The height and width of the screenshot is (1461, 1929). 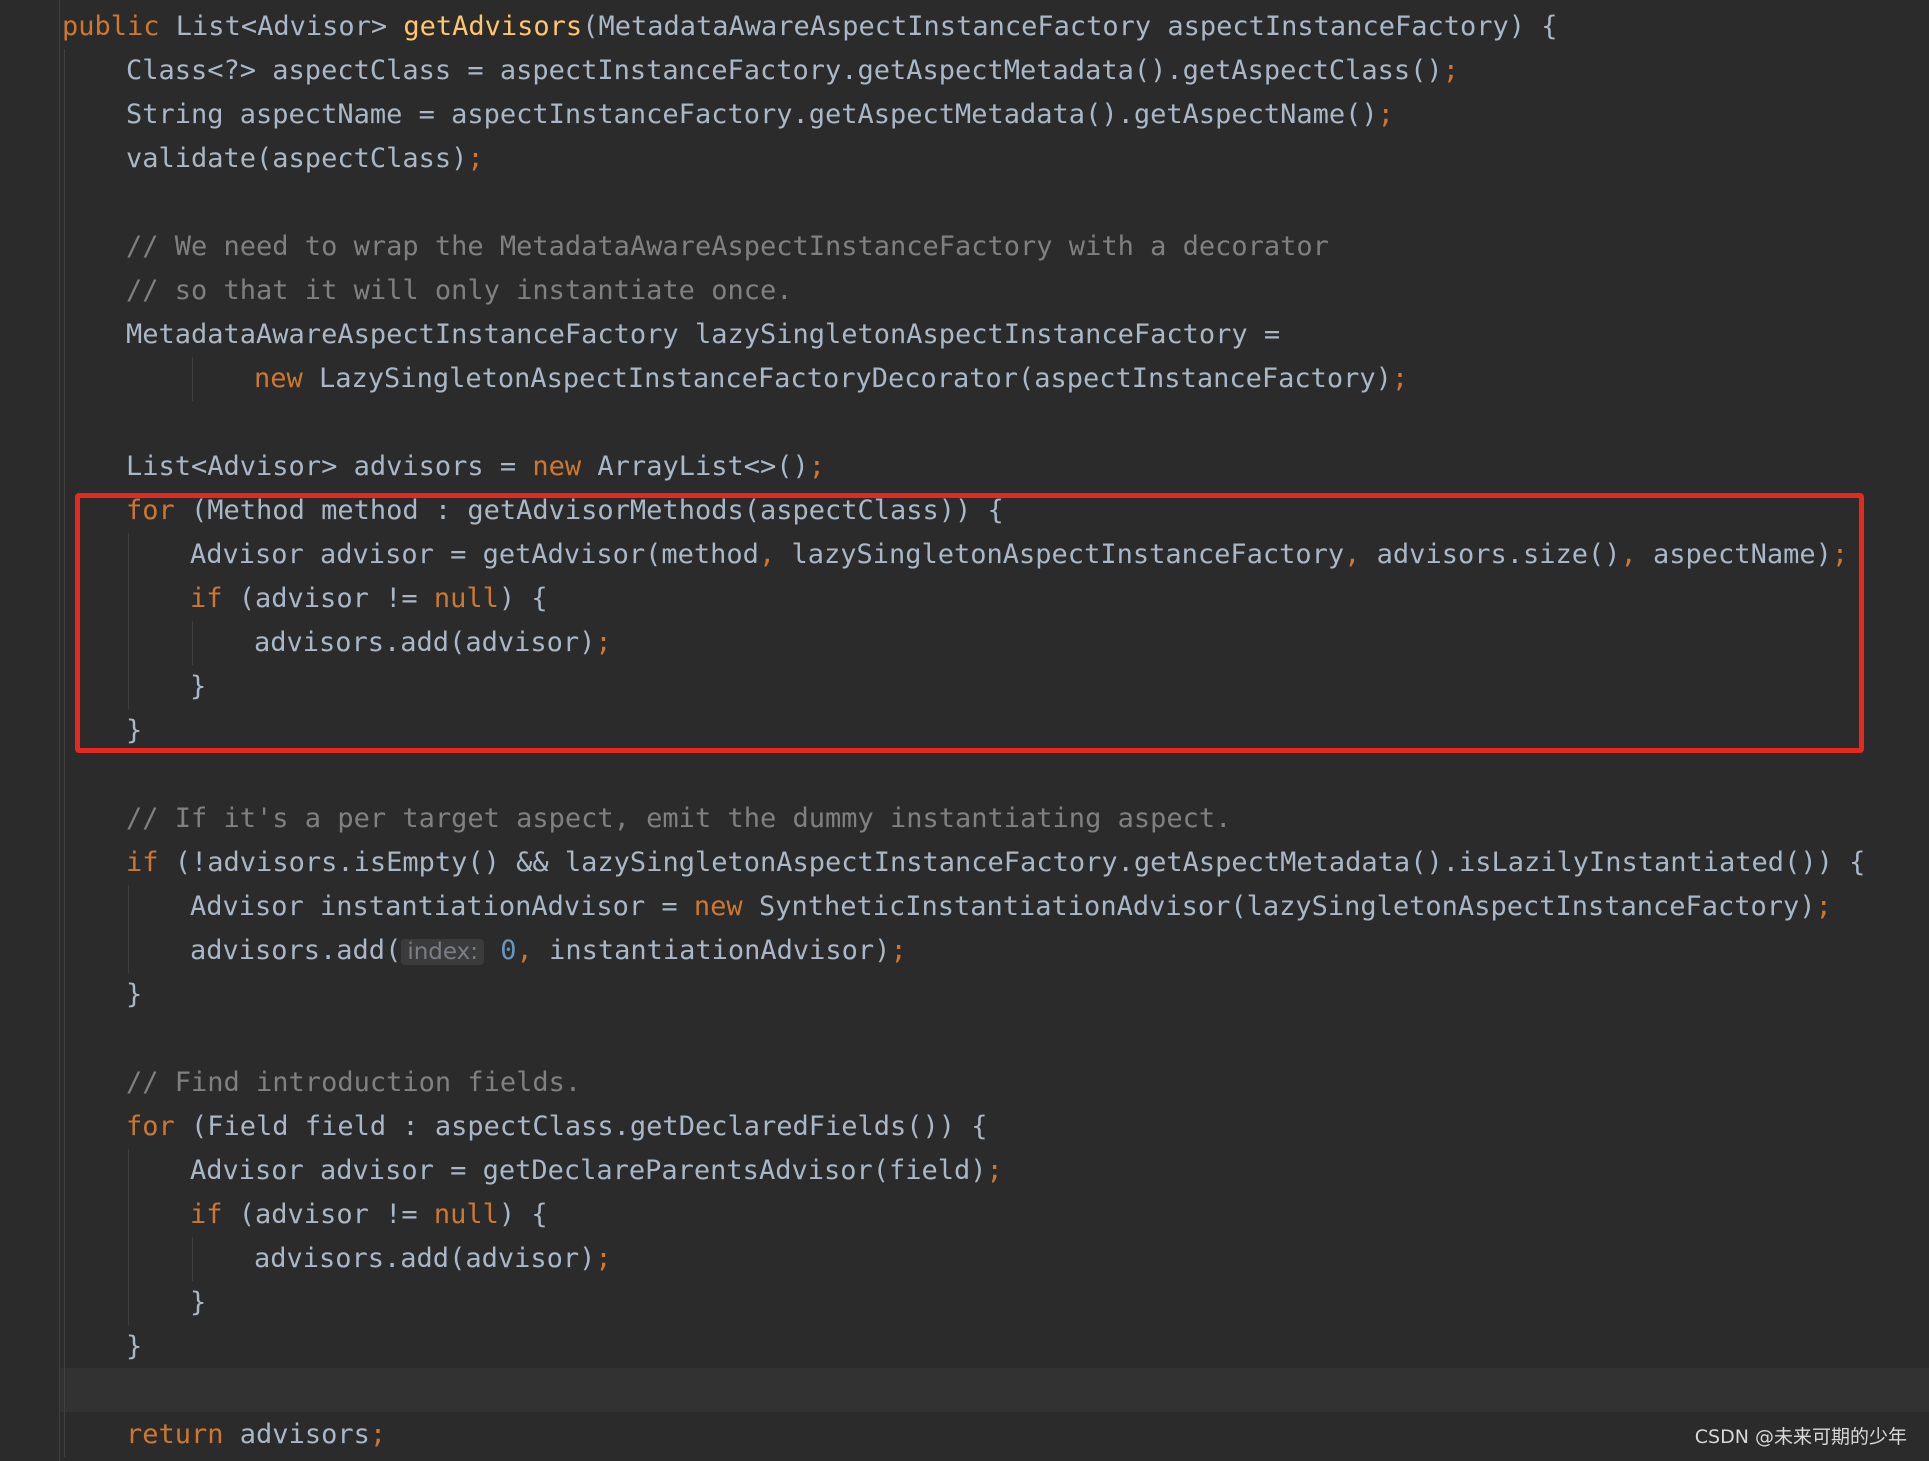 What do you see at coordinates (493, 26) in the screenshot?
I see `code-token: getAdvisors` at bounding box center [493, 26].